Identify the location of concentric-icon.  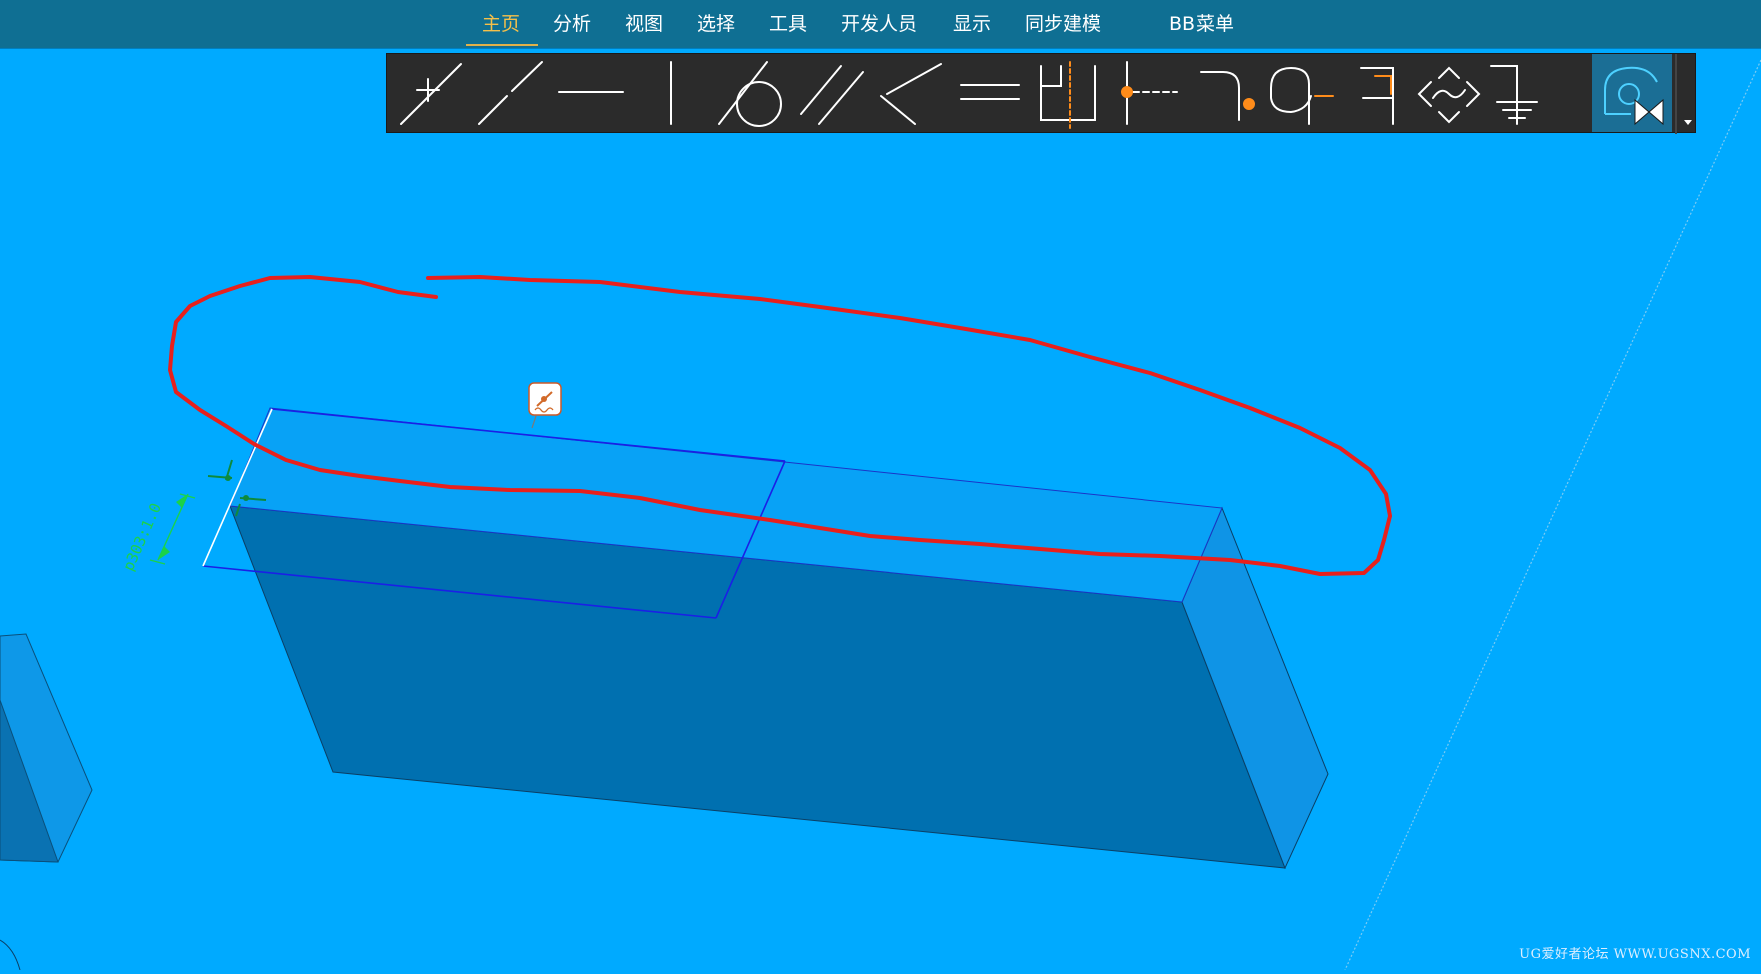
(1302, 95).